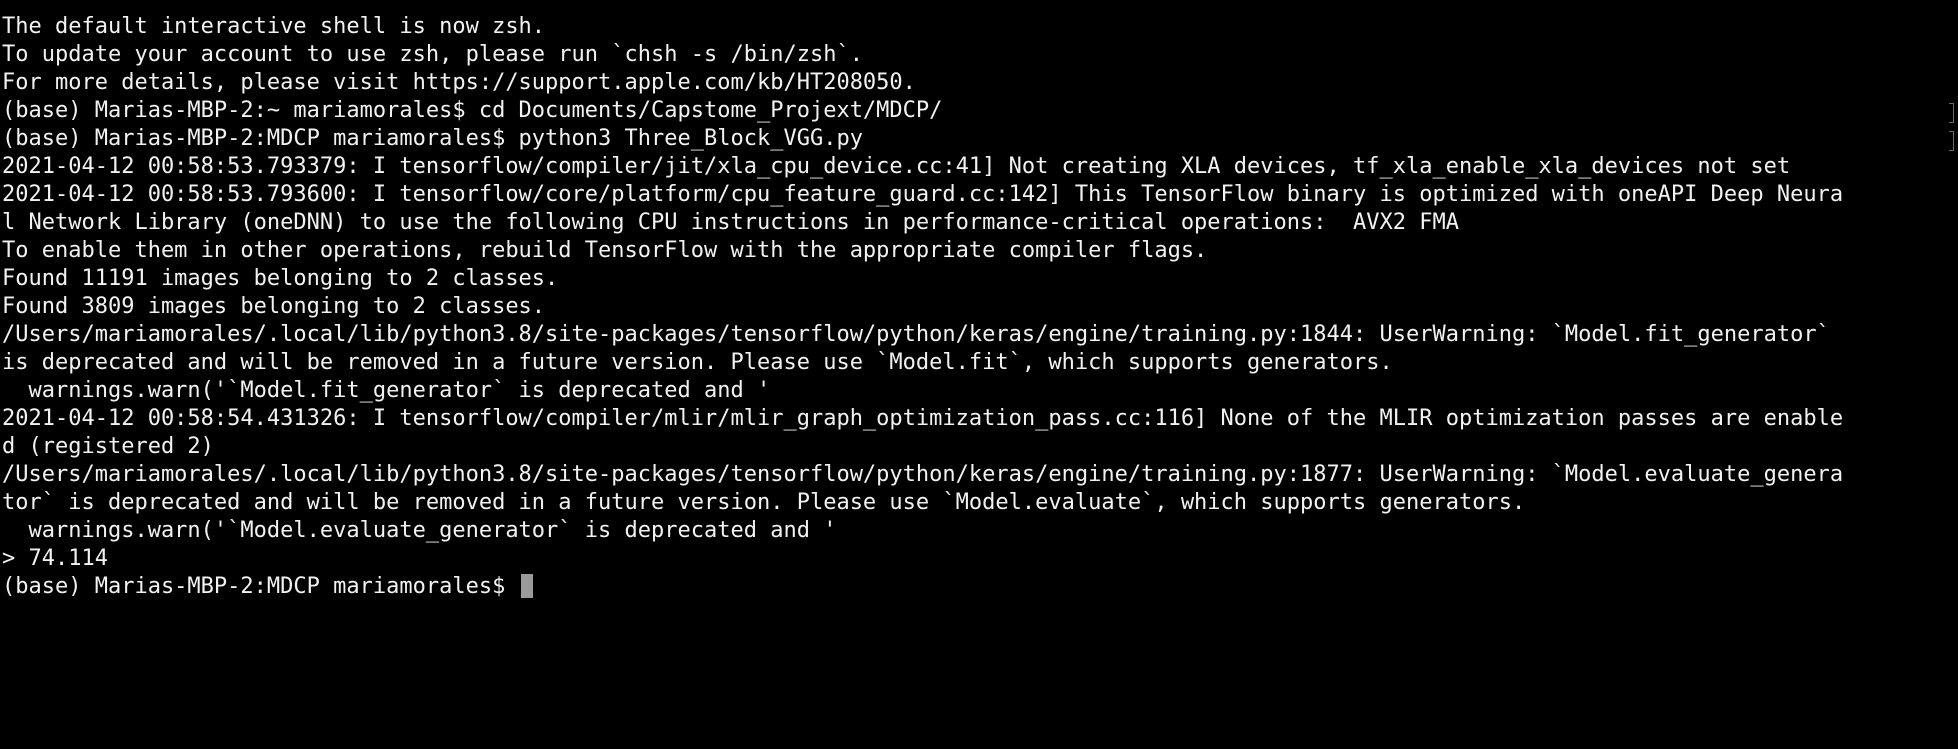 The image size is (1958, 749). I want to click on terminal-line: d (registered 2), so click(108, 446).